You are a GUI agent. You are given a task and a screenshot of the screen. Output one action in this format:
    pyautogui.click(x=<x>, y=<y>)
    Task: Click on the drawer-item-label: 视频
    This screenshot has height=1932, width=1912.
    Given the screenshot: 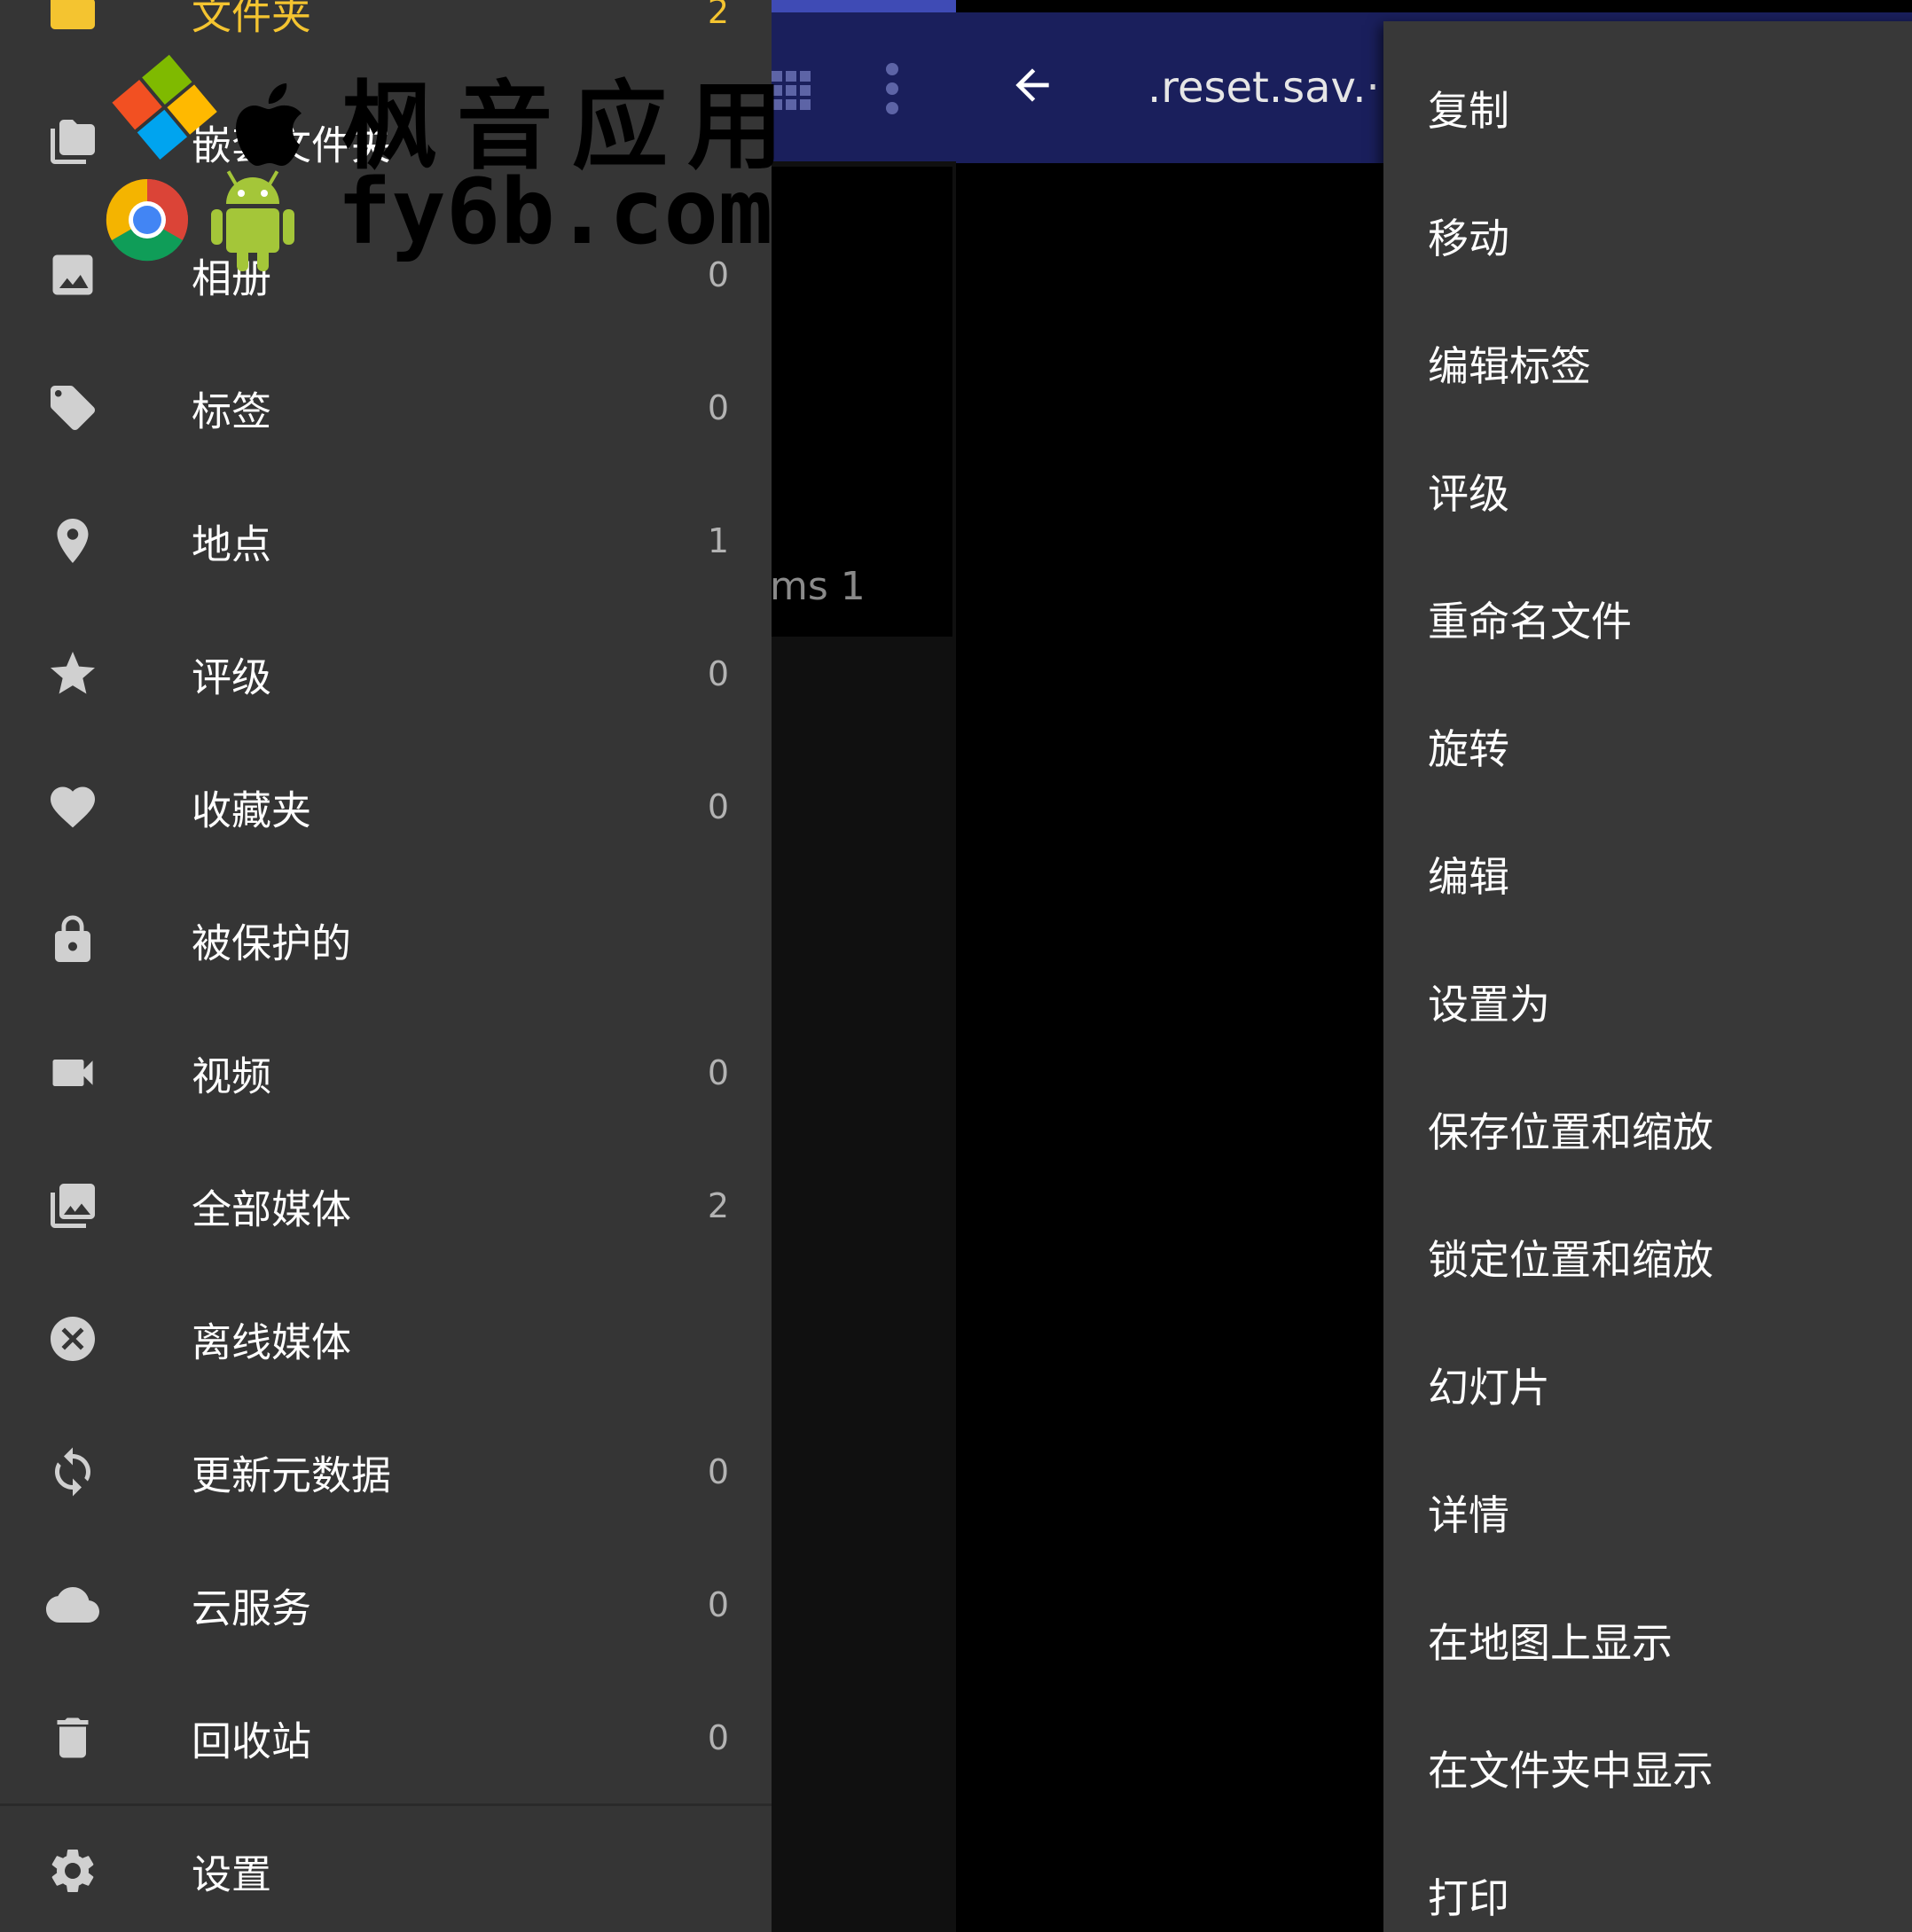 What is the action you would take?
    pyautogui.click(x=232, y=1076)
    